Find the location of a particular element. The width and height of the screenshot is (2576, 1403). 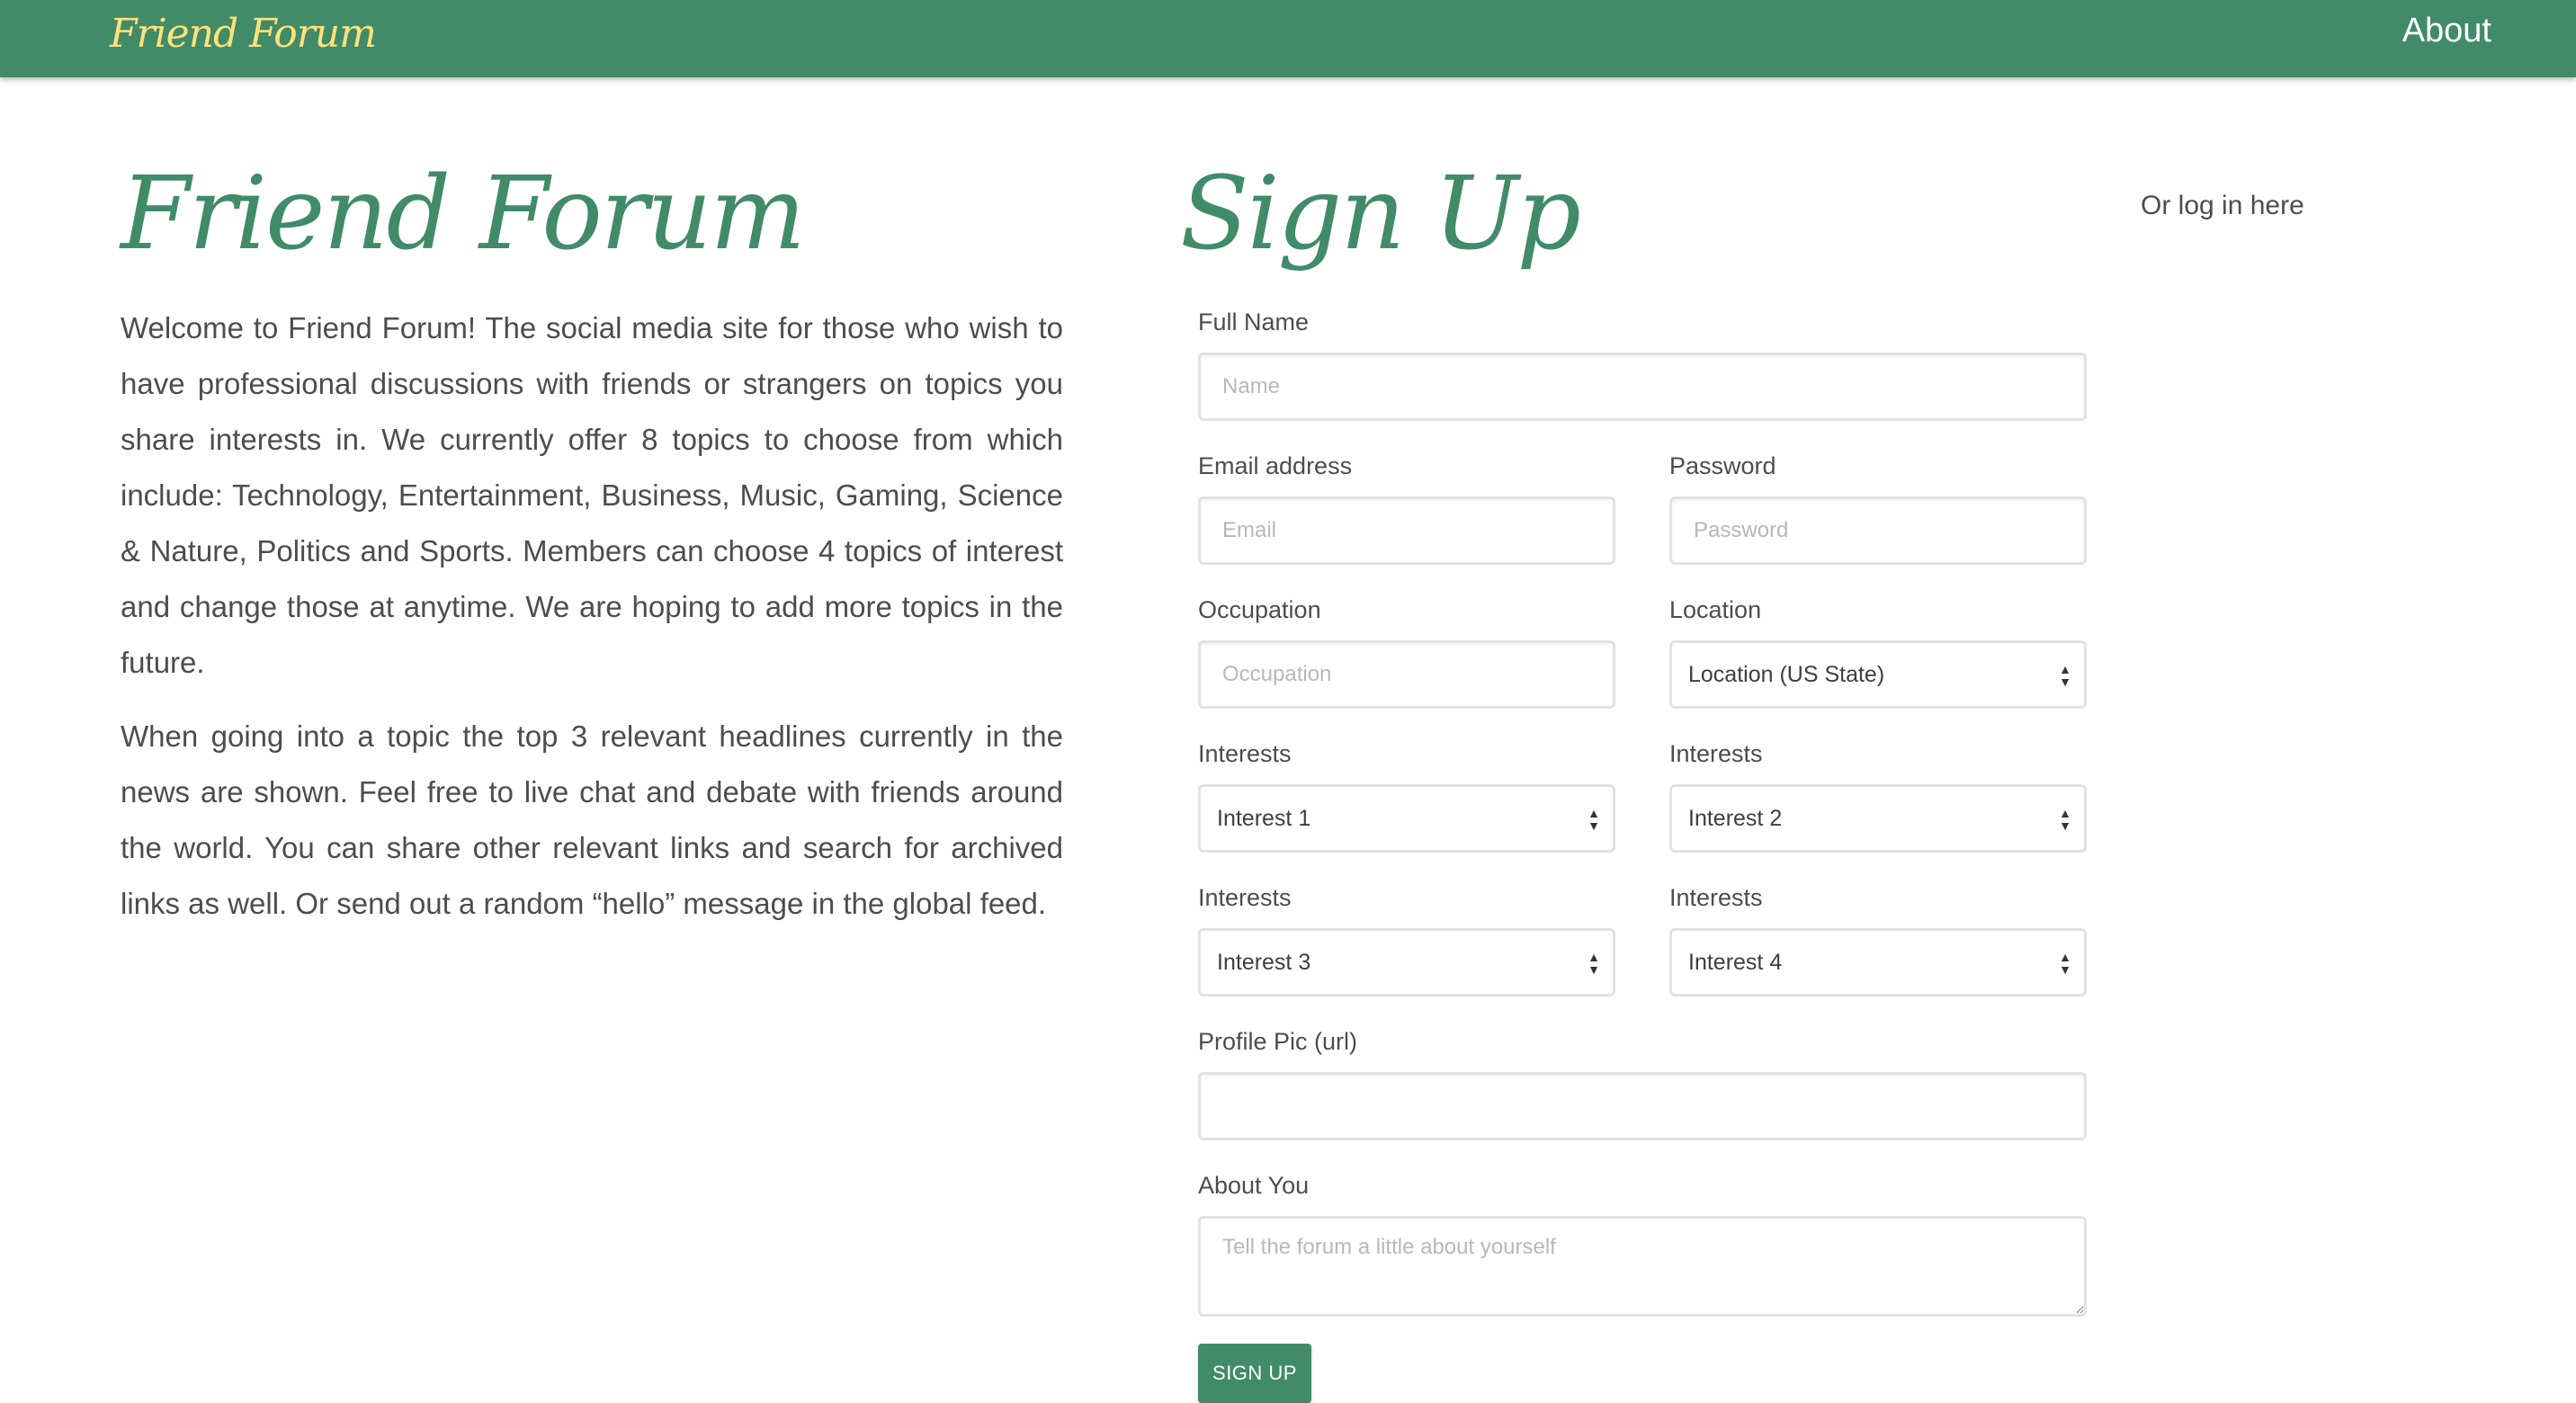

about-label: About You is located at coordinates (1254, 1186).